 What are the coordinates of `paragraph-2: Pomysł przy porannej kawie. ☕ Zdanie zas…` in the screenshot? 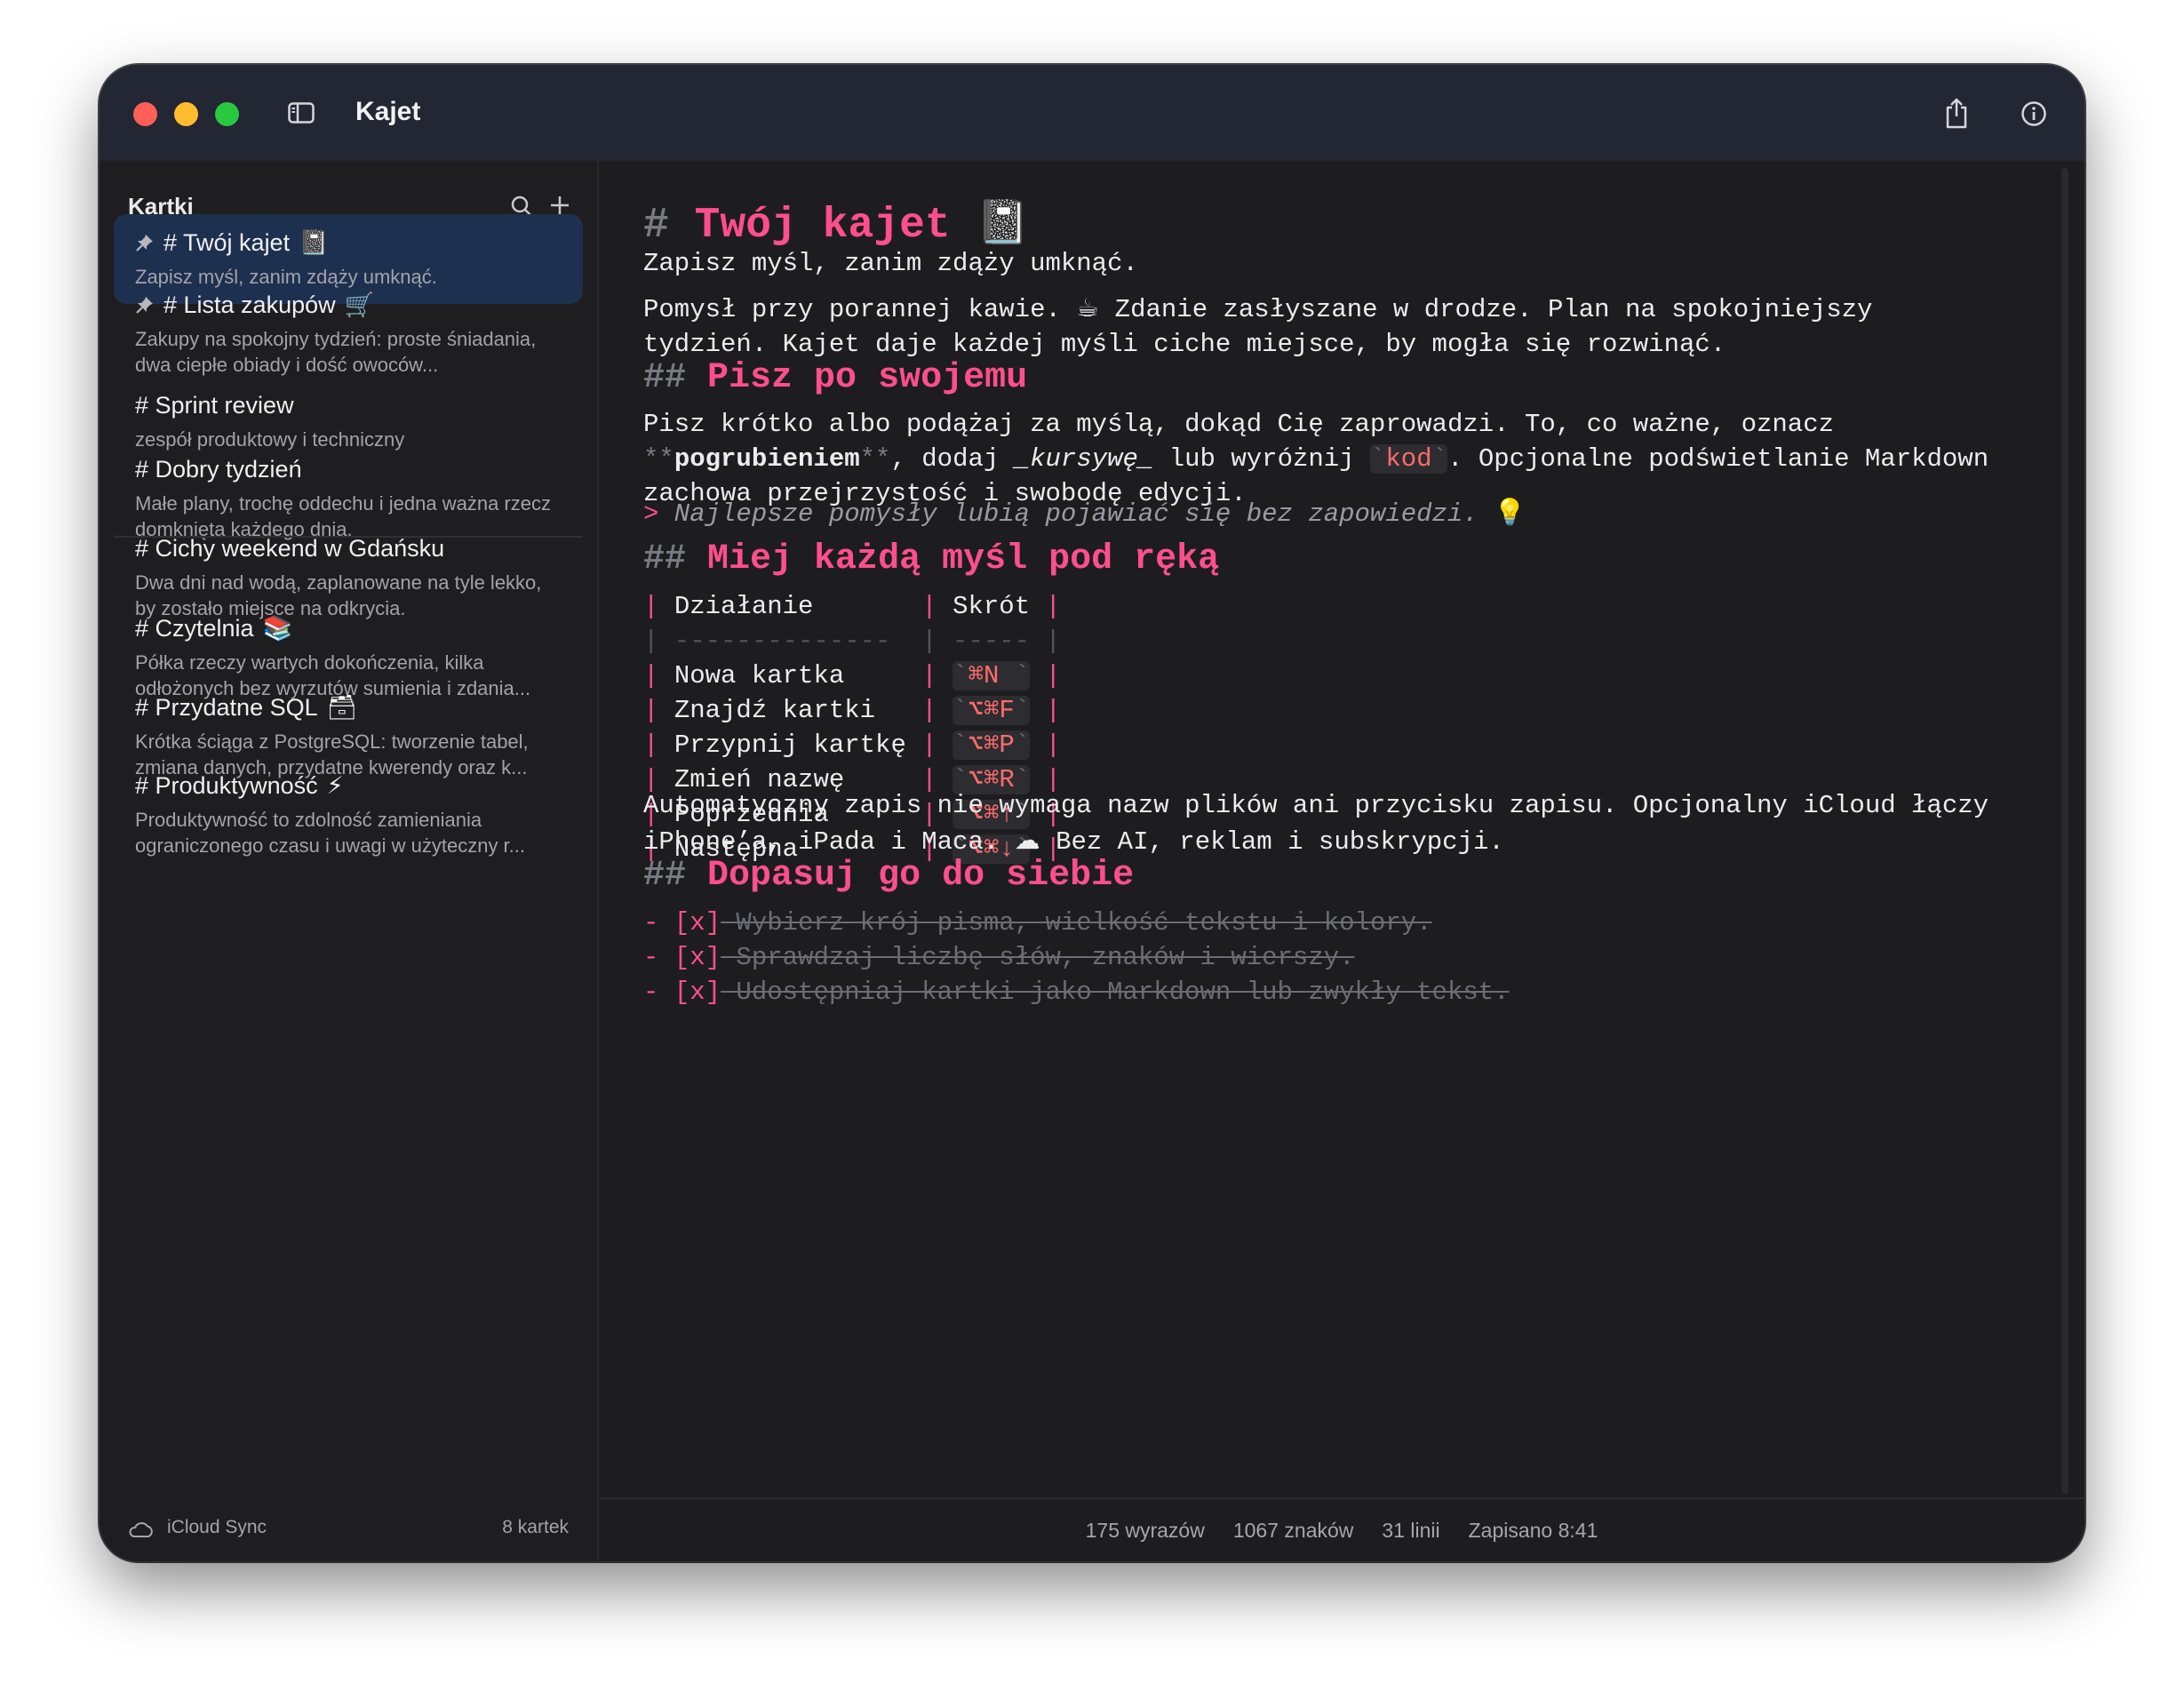 It's located at (1257, 326).